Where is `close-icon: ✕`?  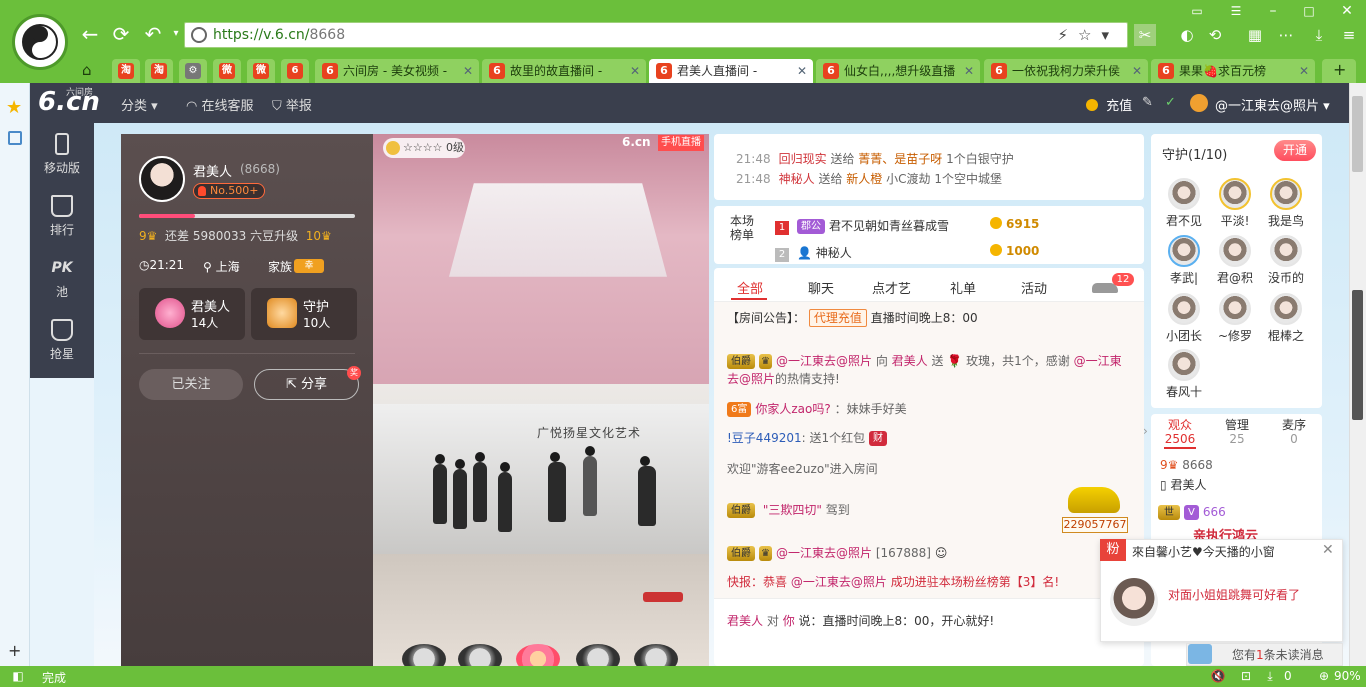 close-icon: ✕ is located at coordinates (1328, 550).